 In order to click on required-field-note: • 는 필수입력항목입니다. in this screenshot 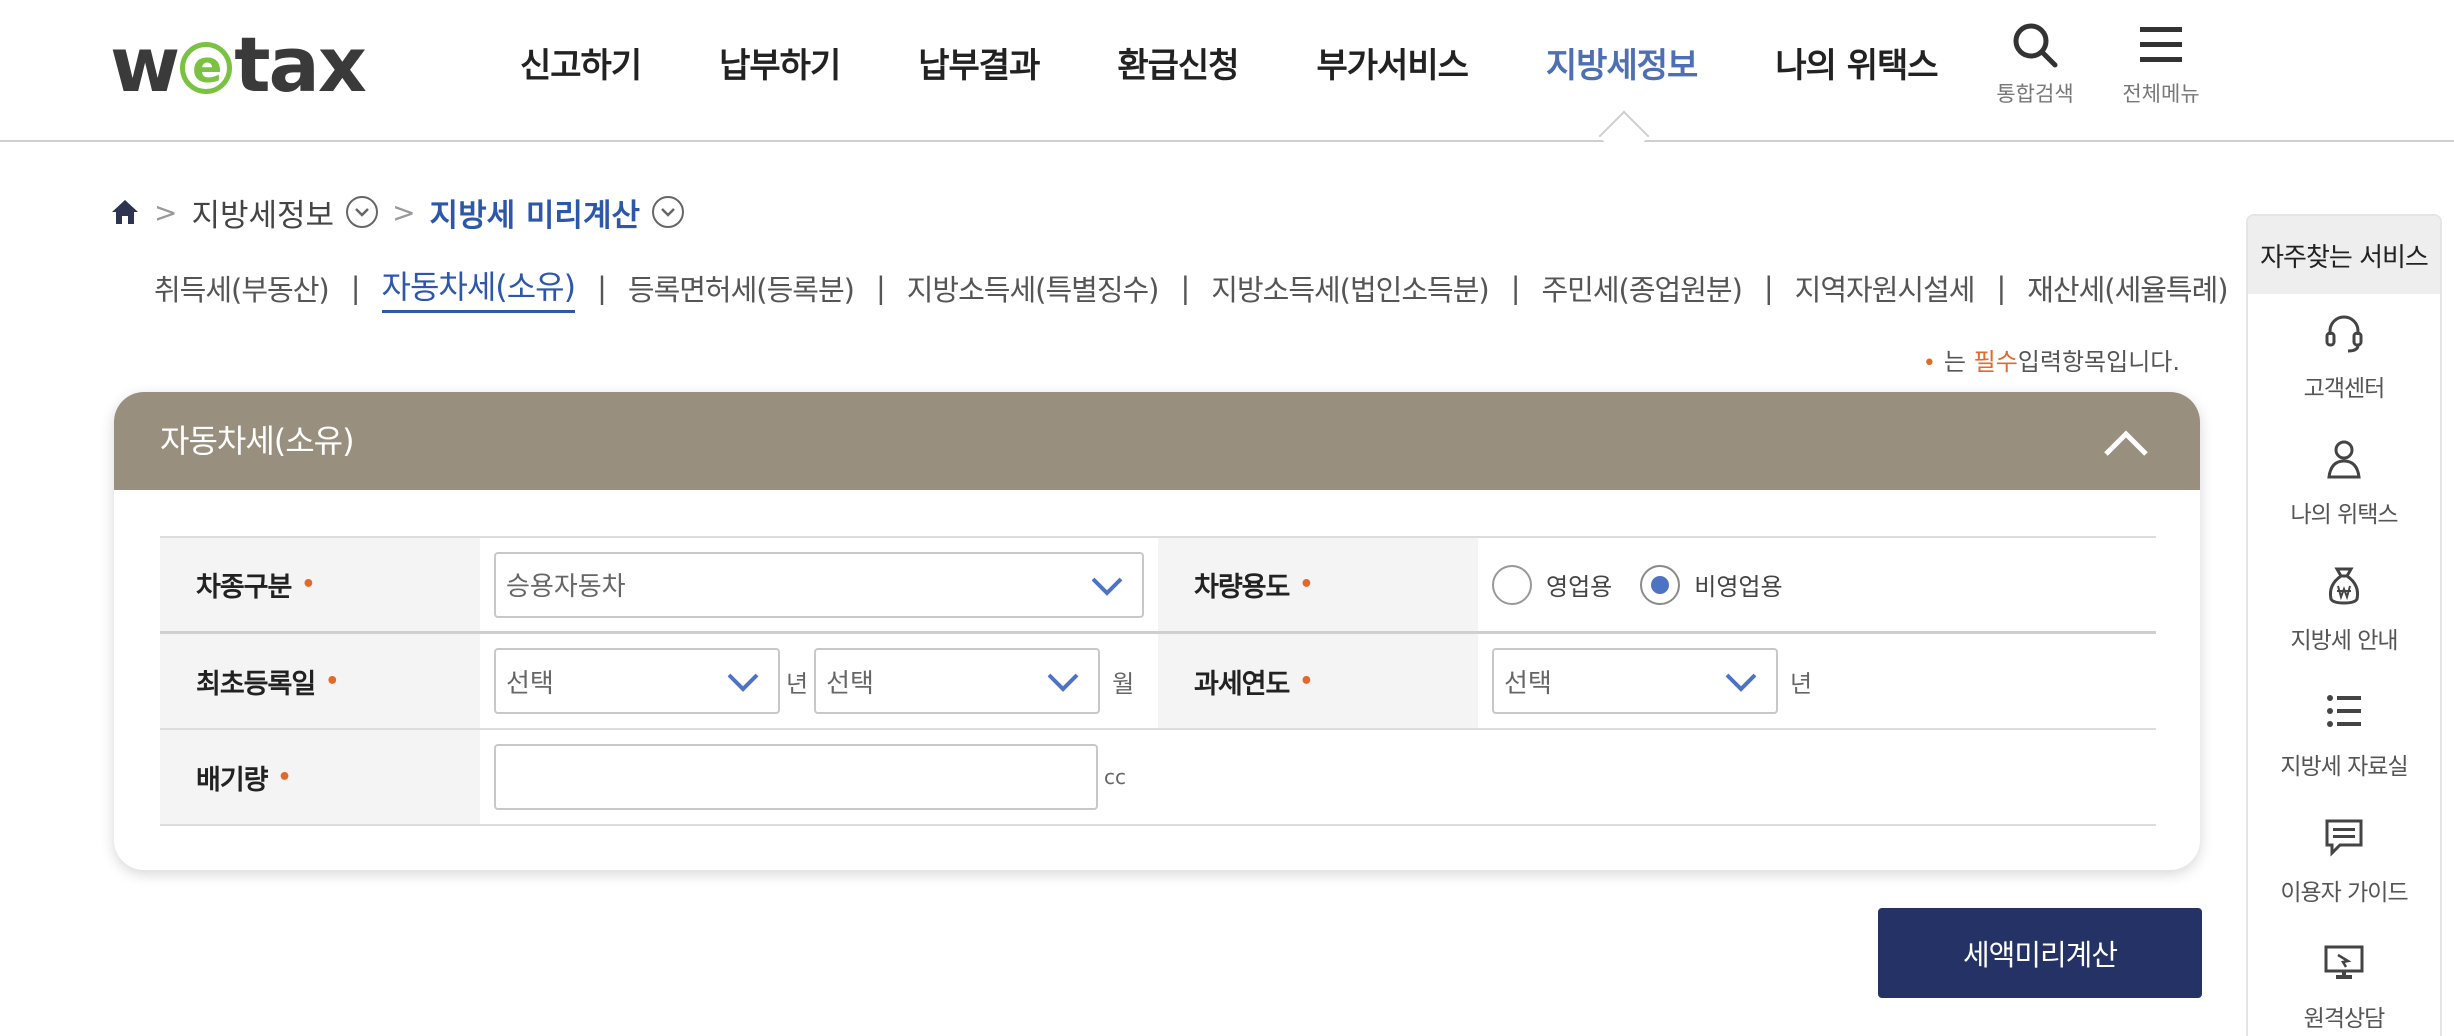, I will do `click(2051, 359)`.